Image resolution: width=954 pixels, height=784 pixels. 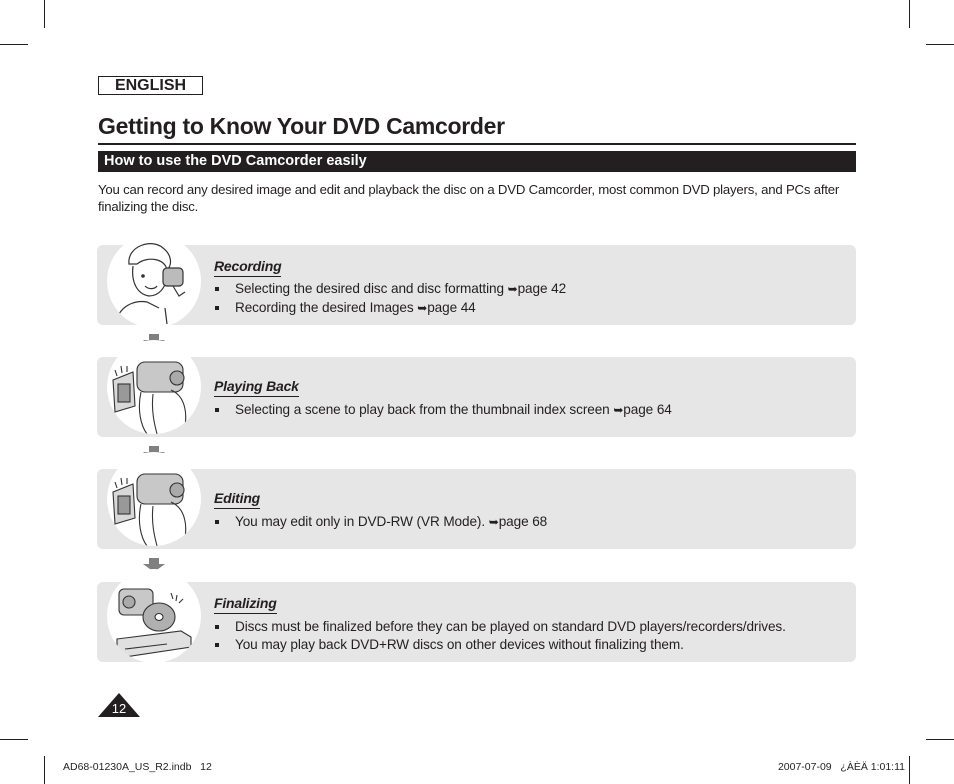 What do you see at coordinates (237, 499) in the screenshot?
I see `step-heading-editing: Editing` at bounding box center [237, 499].